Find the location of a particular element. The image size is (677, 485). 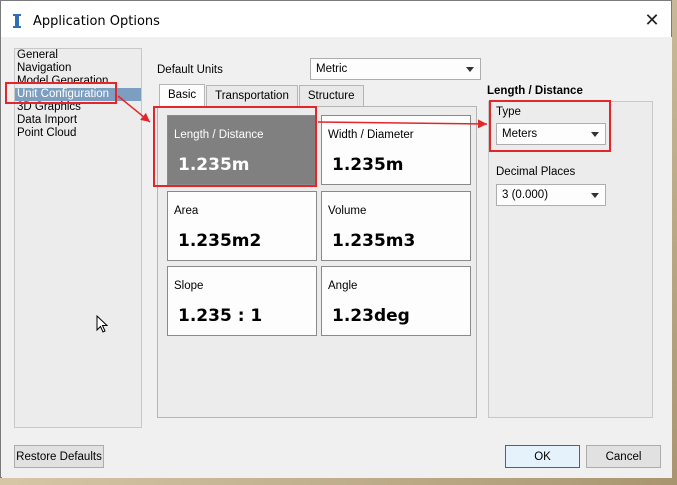

title-bar: Application Options ✕ is located at coordinates (336, 19).